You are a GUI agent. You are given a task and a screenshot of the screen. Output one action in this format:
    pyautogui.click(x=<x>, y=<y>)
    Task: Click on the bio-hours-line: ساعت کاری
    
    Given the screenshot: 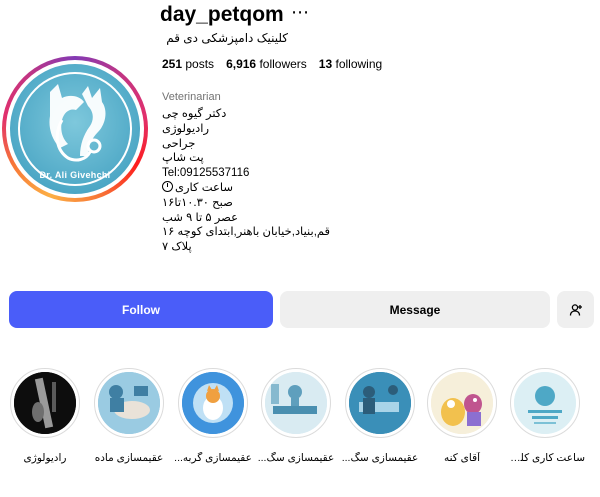 What is the action you would take?
    pyautogui.click(x=246, y=188)
    